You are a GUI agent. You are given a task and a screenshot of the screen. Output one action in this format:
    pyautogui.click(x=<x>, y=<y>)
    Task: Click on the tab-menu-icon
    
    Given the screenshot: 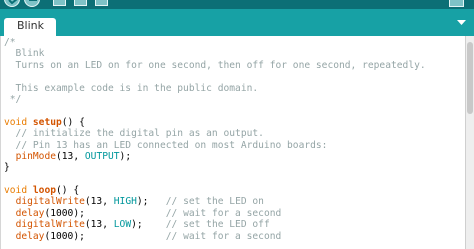 What is the action you would take?
    pyautogui.click(x=461, y=22)
    